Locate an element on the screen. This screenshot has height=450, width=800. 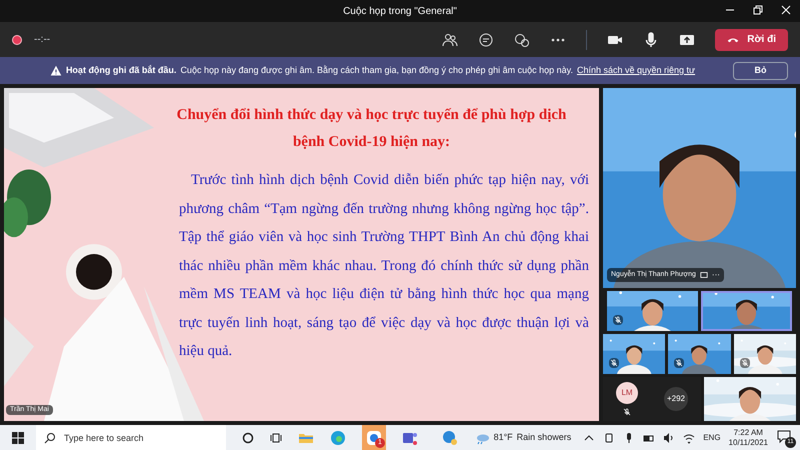
slide-title-line: Chuyển đổi hình thức dạy và học trực tuyến để phù hợp dịch is located at coordinates (372, 115).